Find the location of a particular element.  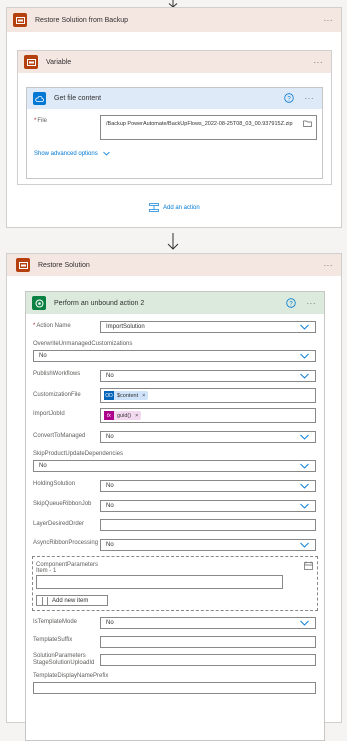

skip-product-update-label: SkipProductUpdateDependencies is located at coordinates (78, 454).